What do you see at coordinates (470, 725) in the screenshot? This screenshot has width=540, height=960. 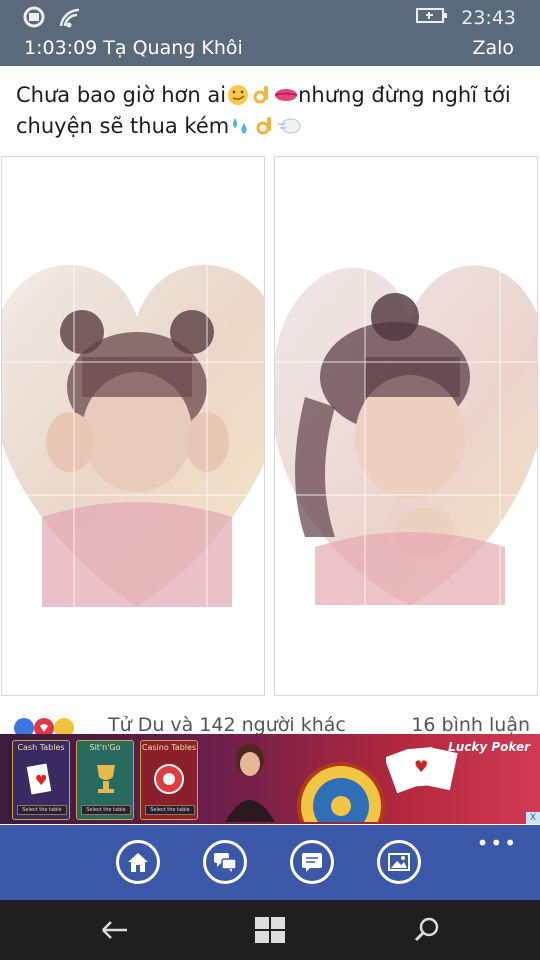 I see `comments-text: 16 bình luận` at bounding box center [470, 725].